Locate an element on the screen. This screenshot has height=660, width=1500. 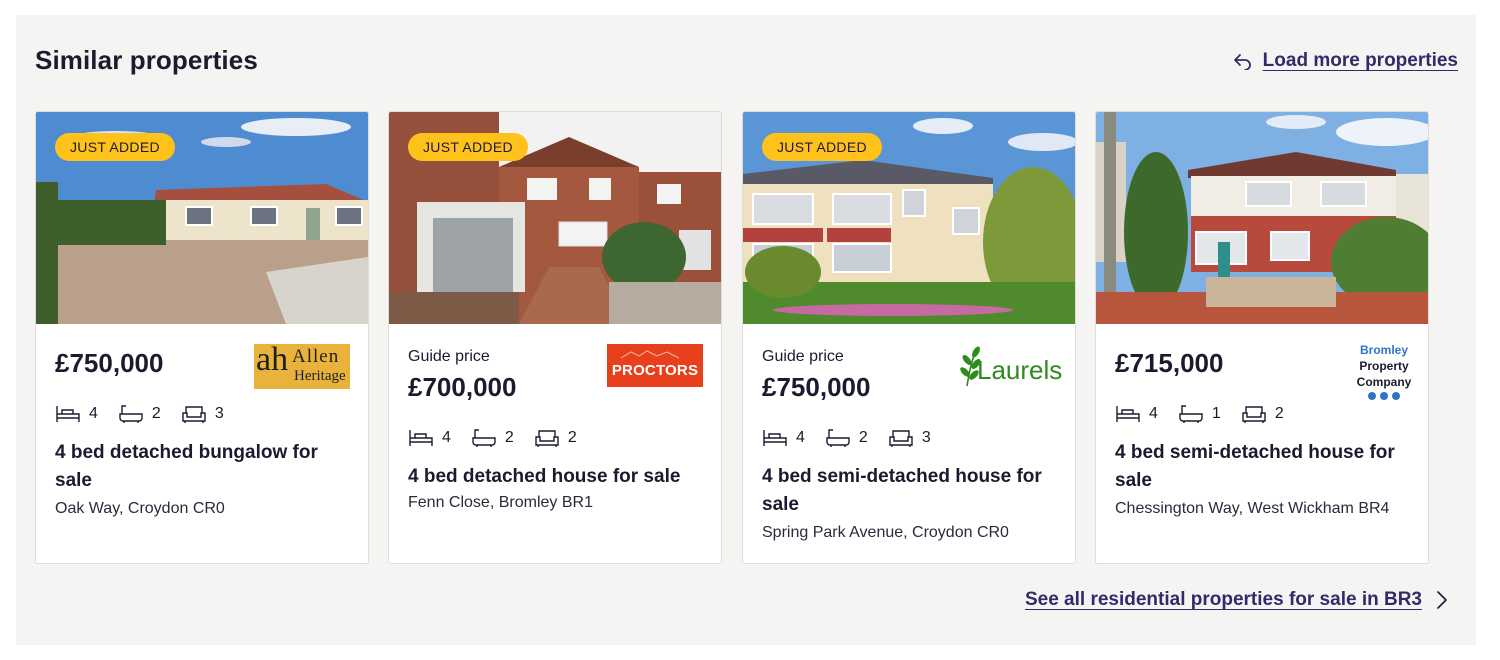
price: £700,000 is located at coordinates (462, 387).